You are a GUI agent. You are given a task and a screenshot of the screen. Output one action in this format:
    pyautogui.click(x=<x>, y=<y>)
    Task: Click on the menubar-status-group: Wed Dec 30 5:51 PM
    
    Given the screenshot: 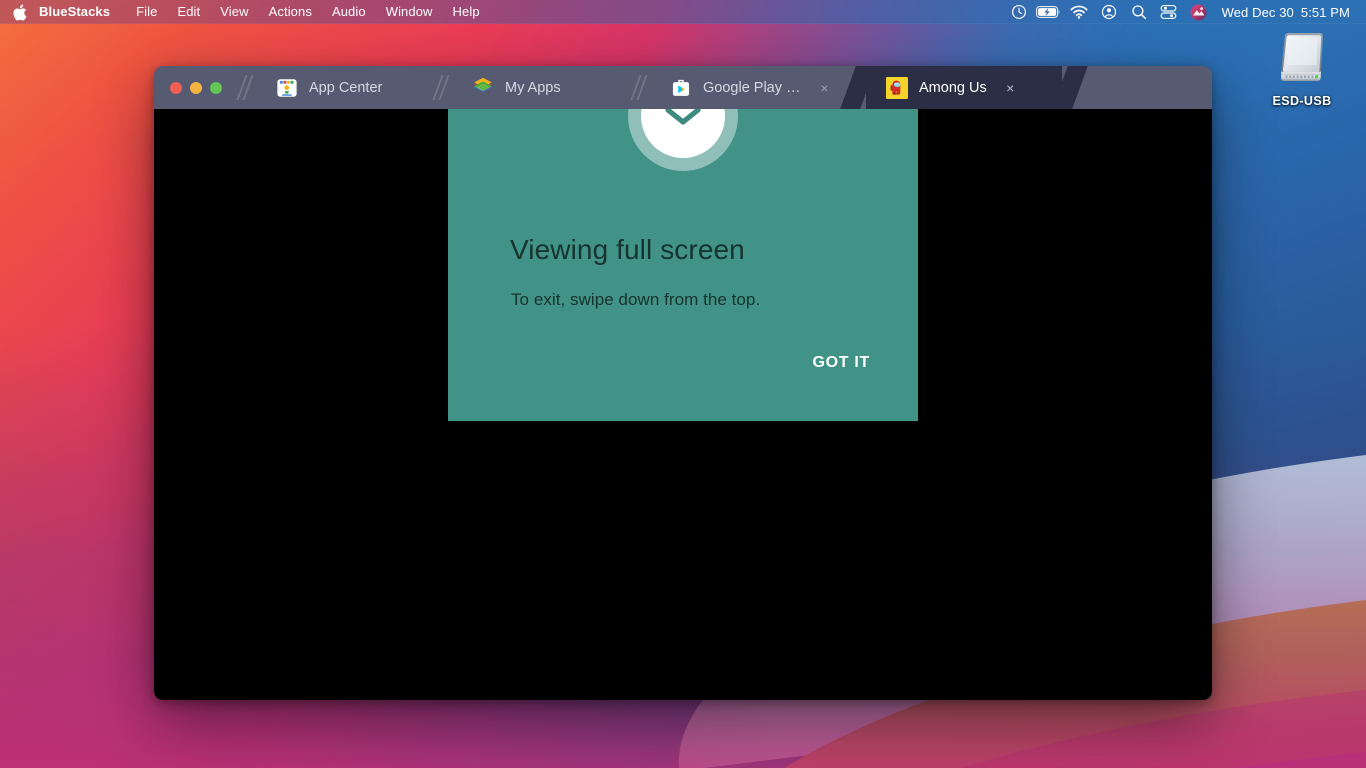 What is the action you would take?
    pyautogui.click(x=1185, y=12)
    